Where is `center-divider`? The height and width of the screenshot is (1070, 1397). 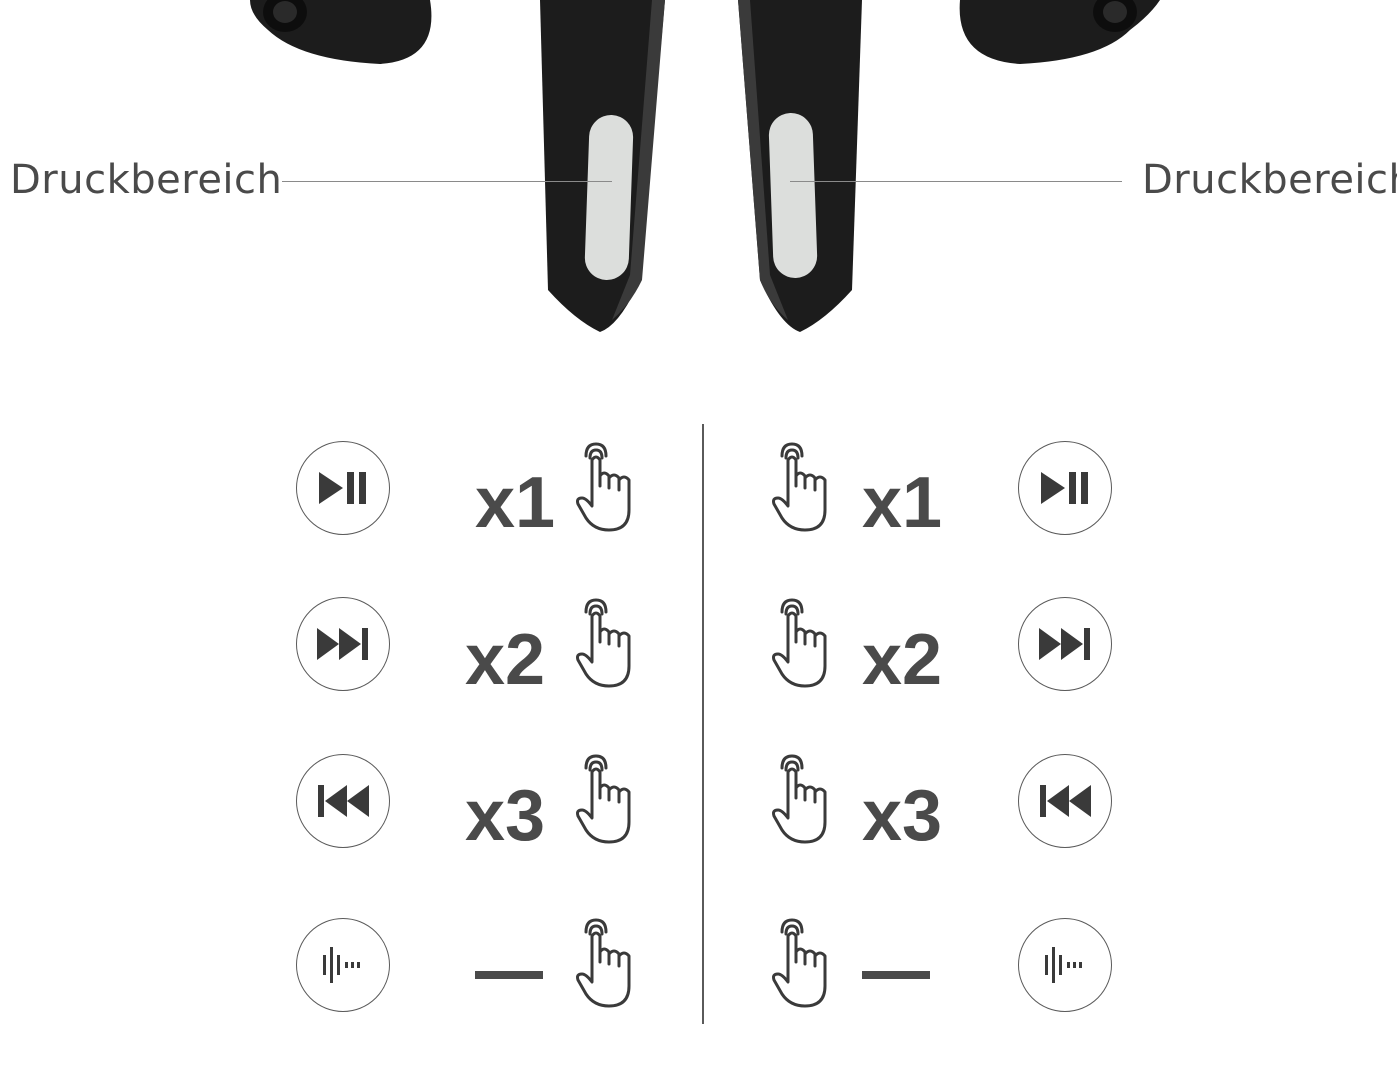 center-divider is located at coordinates (703, 724).